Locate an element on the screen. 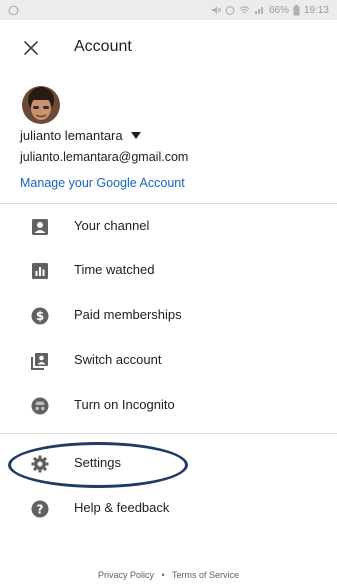  alarm-icon is located at coordinates (230, 10).